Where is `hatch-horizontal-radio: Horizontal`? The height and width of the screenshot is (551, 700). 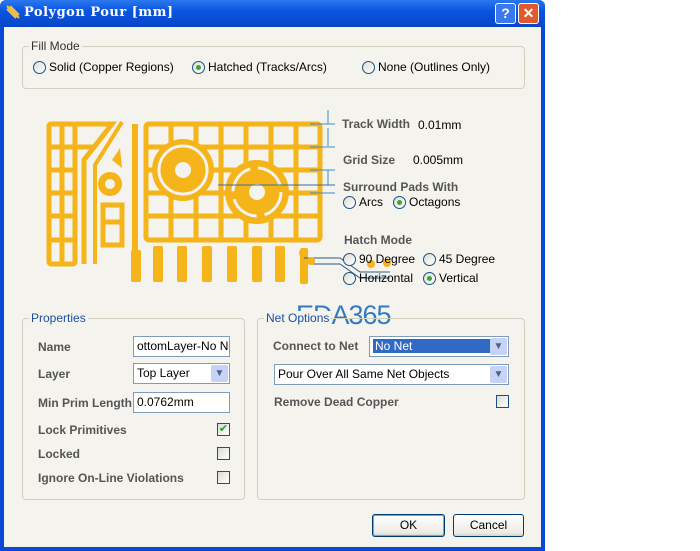
hatch-horizontal-radio: Horizontal is located at coordinates (378, 278).